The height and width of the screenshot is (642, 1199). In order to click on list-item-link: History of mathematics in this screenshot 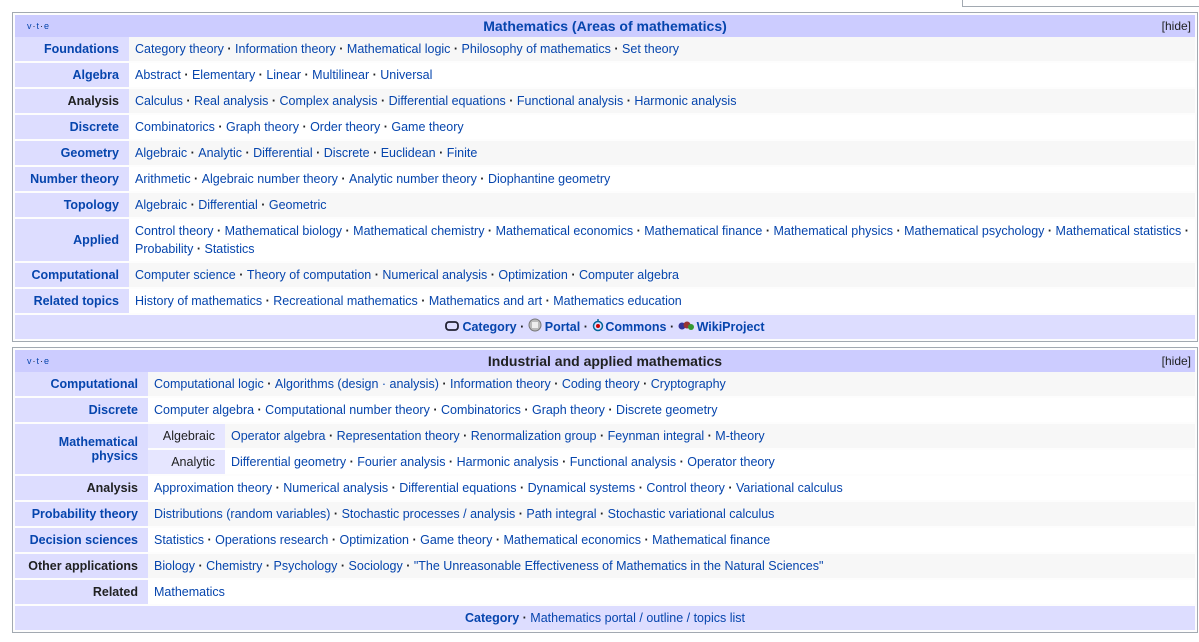, I will do `click(198, 301)`.